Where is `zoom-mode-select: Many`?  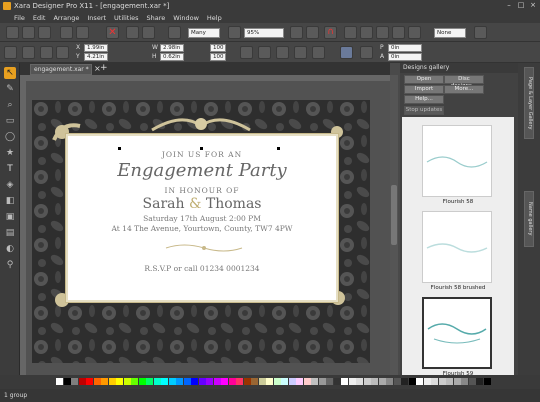 zoom-mode-select: Many is located at coordinates (204, 33).